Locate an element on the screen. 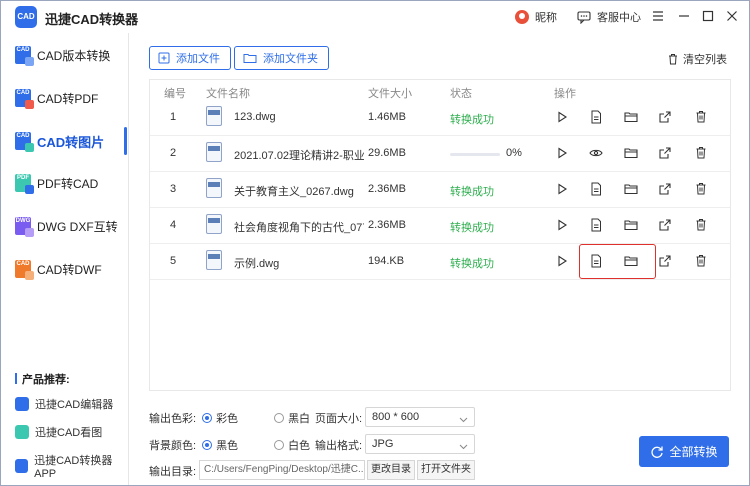 Image resolution: width=750 pixels, height=486 pixels. trash-icon is located at coordinates (701, 118).